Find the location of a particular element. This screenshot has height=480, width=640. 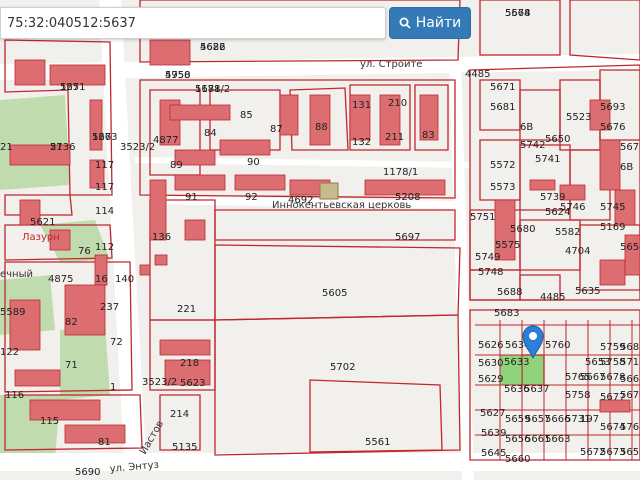

parcel-label: 5690 is located at coordinates (87, 472).